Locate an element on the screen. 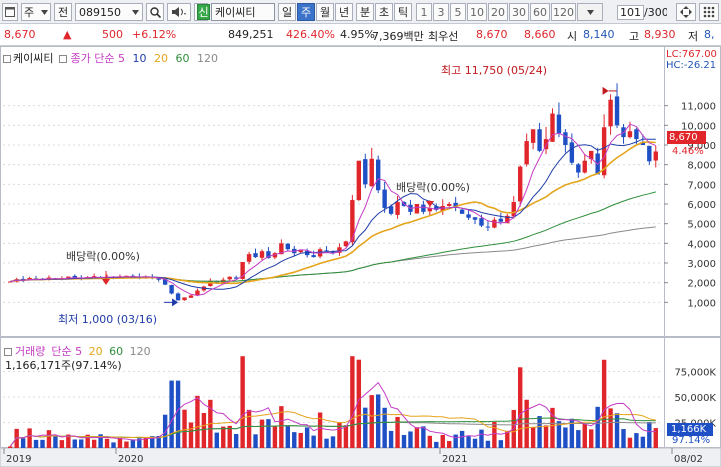  stock-name-field: 케이씨티 is located at coordinates (243, 12).